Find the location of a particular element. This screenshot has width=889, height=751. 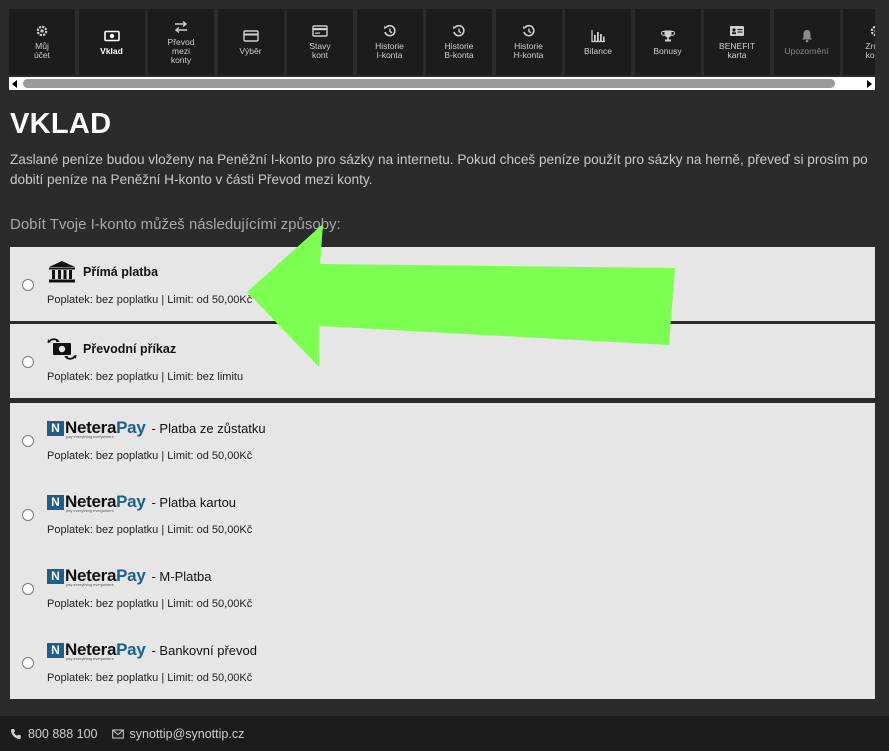

nav-item-1: Vklad is located at coordinates (111, 42).